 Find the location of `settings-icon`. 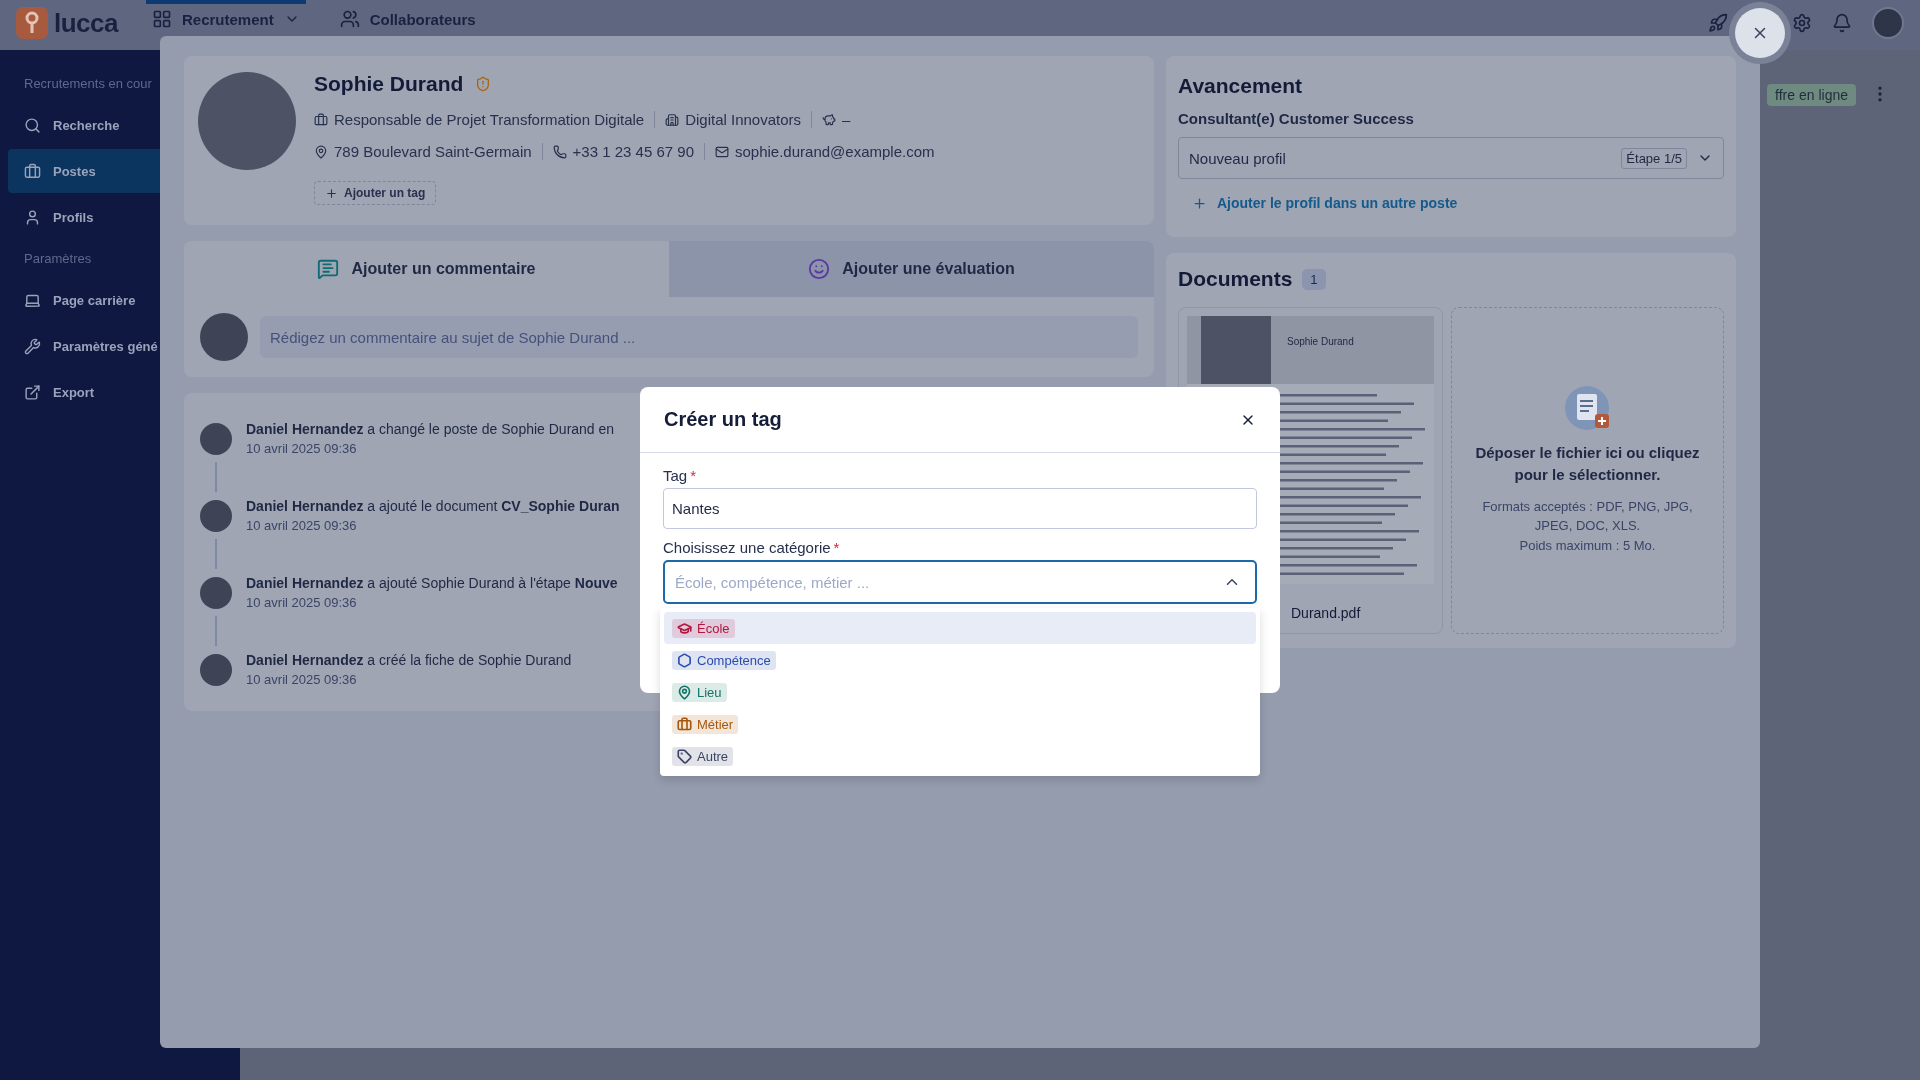

settings-icon is located at coordinates (1802, 23).